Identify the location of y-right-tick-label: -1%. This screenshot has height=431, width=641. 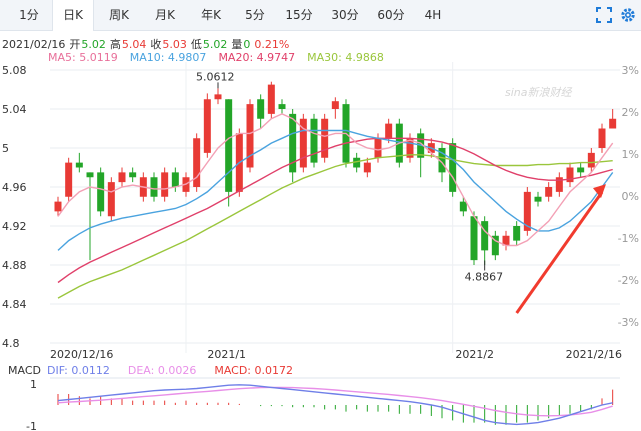
(628, 238).